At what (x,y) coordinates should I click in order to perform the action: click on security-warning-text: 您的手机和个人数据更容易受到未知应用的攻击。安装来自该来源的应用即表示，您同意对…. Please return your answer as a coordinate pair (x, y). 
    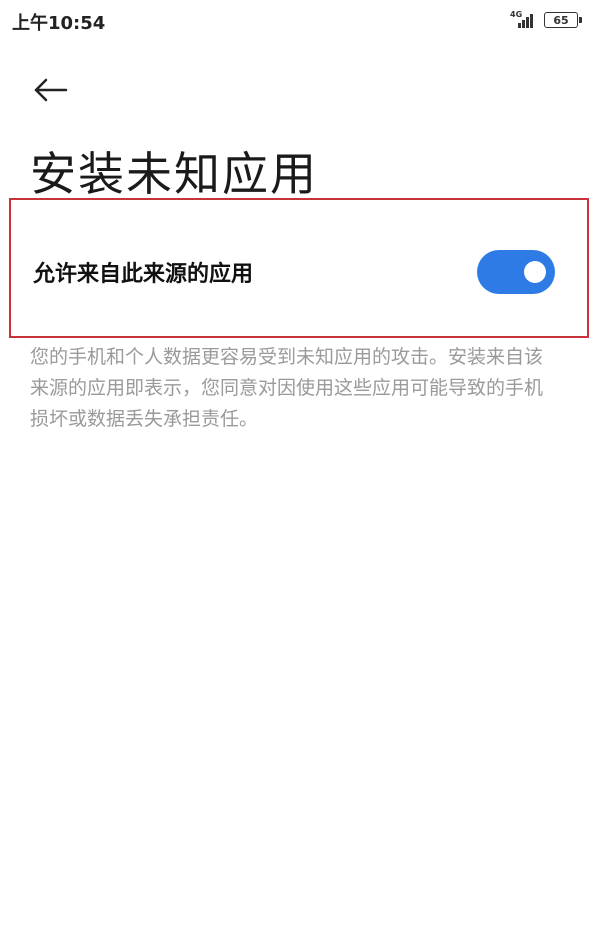
    Looking at the image, I should click on (287, 388).